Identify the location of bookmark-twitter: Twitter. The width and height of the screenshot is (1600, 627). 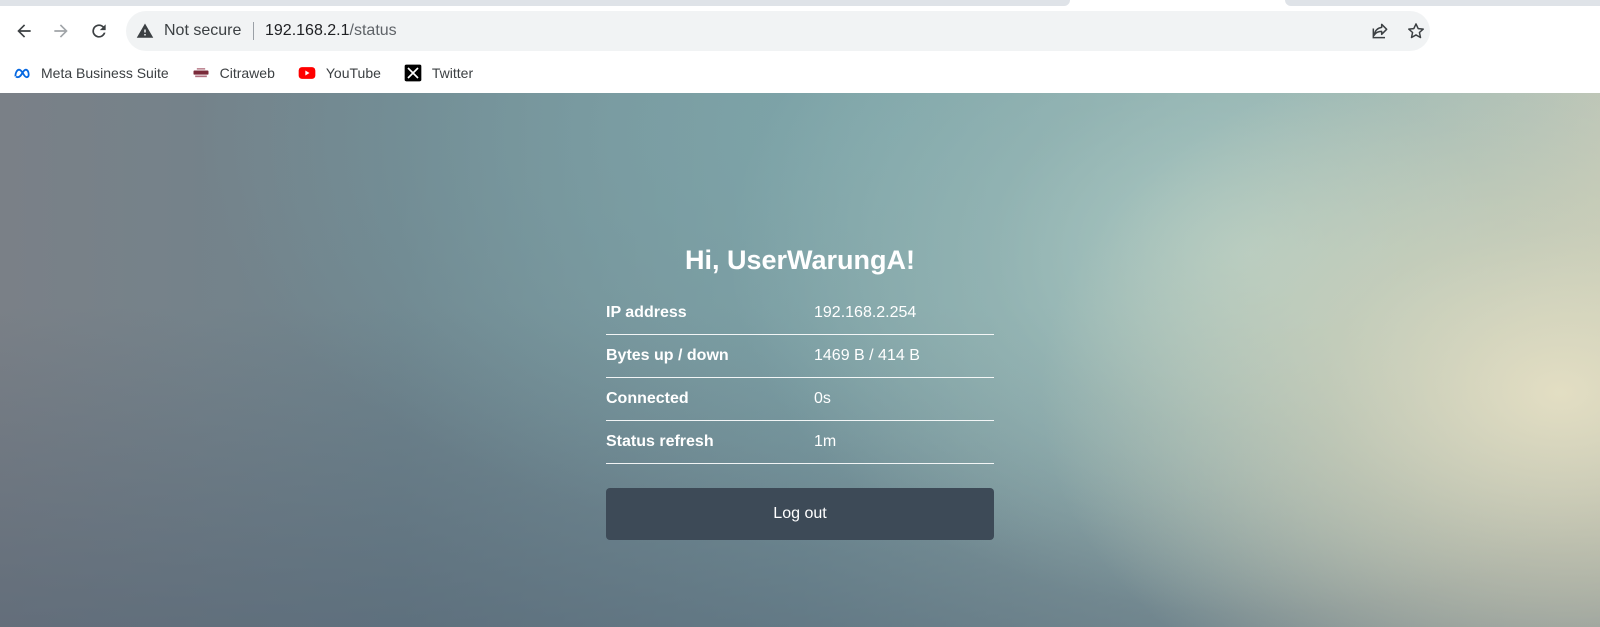
(437, 73).